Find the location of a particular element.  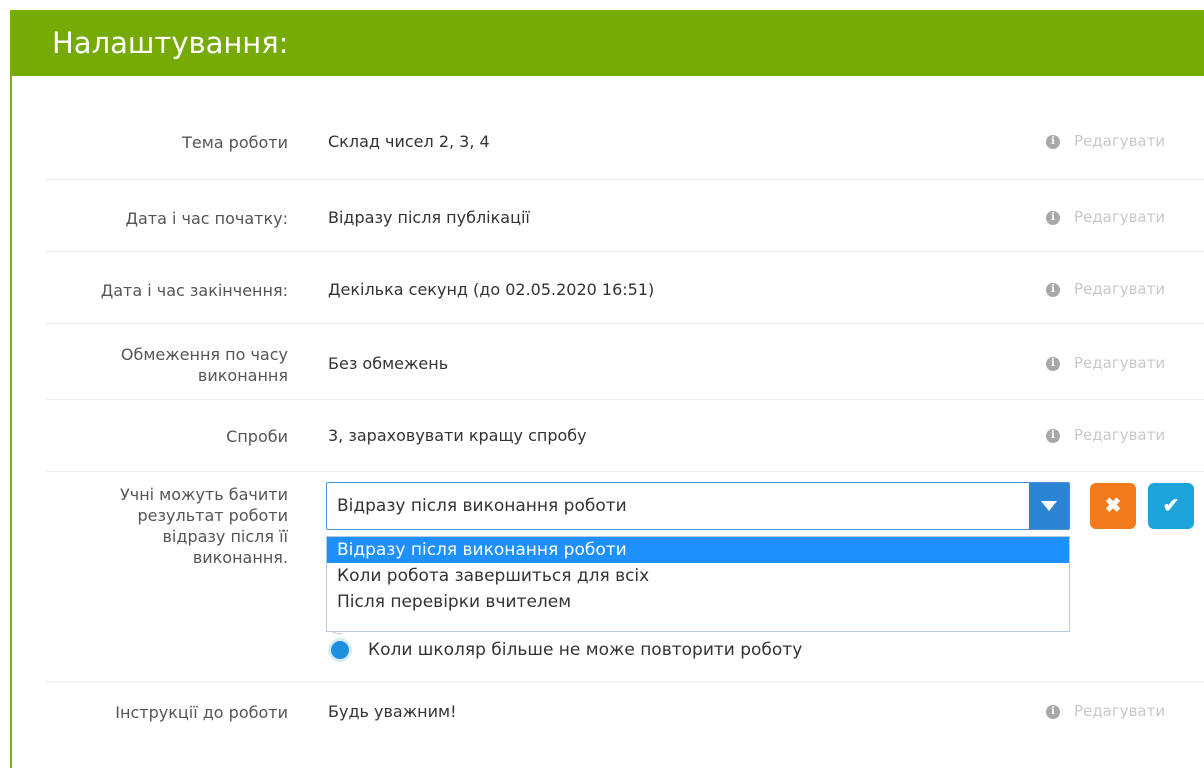

row-label-line: виконання. is located at coordinates (240, 557).